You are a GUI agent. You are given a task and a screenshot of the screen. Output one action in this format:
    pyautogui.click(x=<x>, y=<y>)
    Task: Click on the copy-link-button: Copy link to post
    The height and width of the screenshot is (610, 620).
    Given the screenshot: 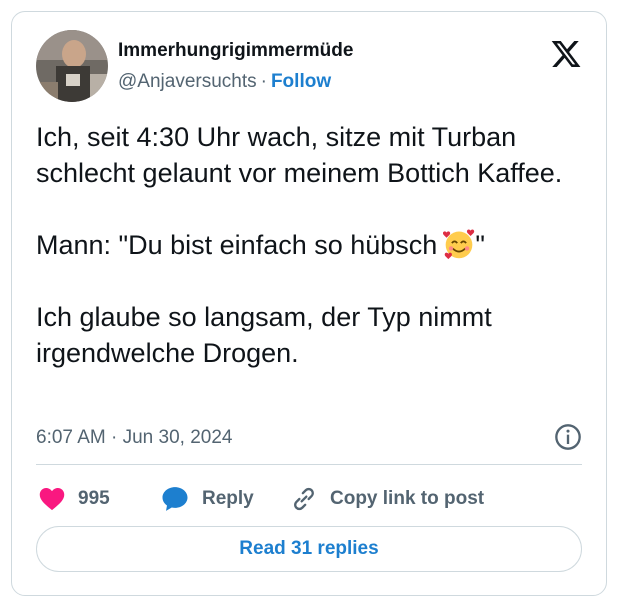 What is the action you would take?
    pyautogui.click(x=387, y=499)
    